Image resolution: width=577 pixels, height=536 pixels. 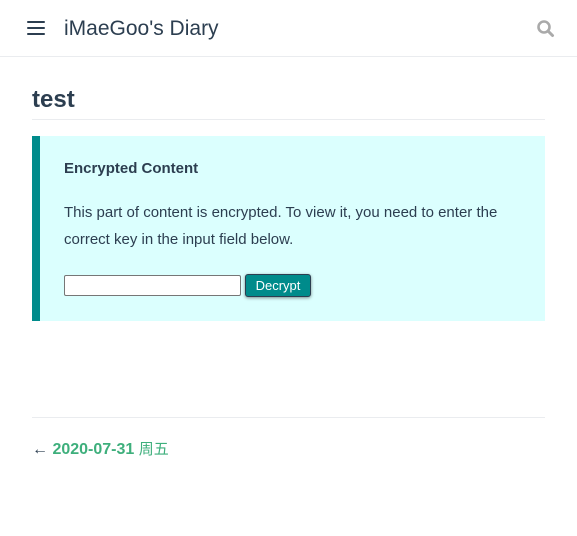 I want to click on prev-post-weekday: 周五, so click(x=153, y=449).